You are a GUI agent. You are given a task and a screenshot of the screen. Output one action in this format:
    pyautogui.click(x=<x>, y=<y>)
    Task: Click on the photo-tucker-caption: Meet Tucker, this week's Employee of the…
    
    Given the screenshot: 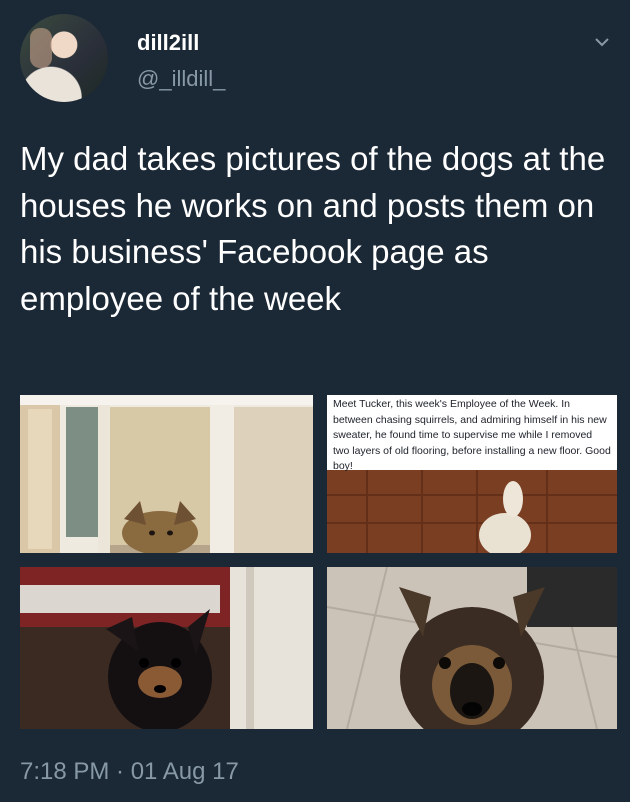 What is the action you would take?
    pyautogui.click(x=472, y=474)
    